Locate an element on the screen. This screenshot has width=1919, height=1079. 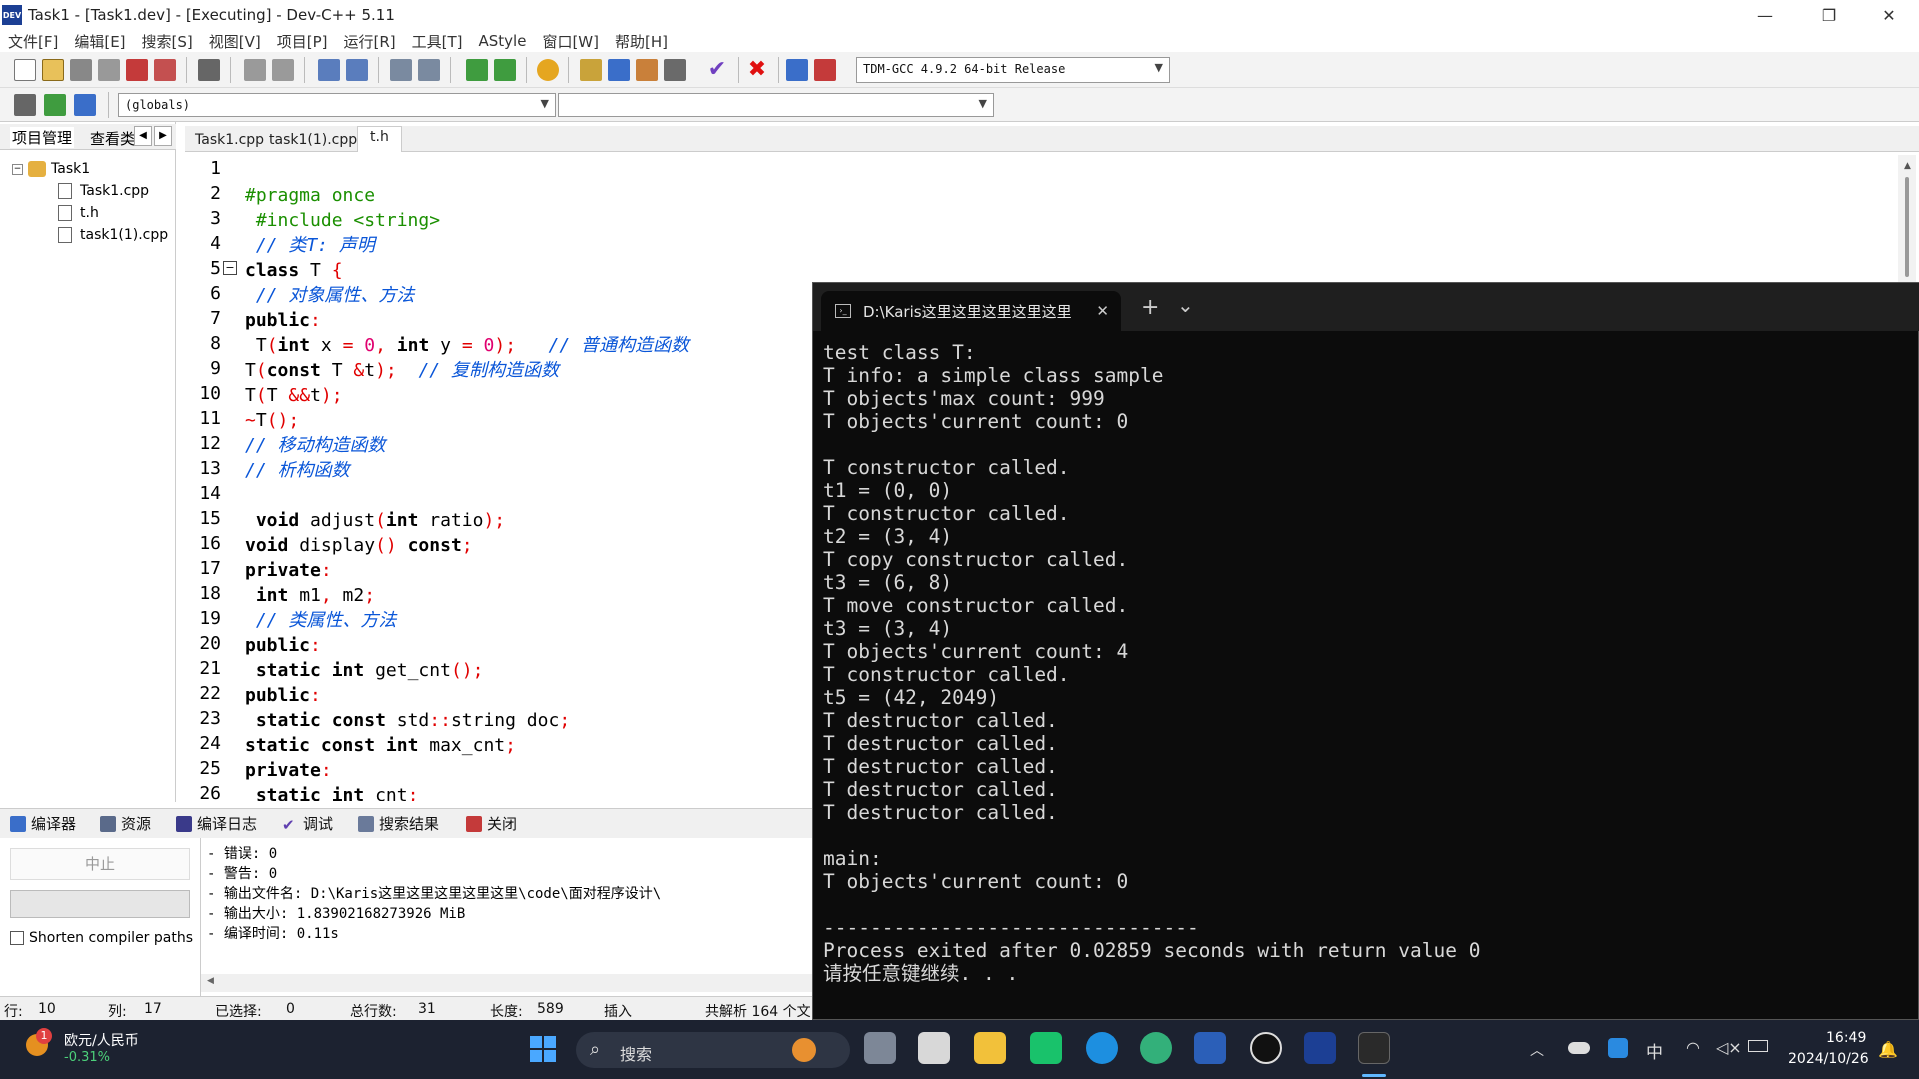
task-view-icon is located at coordinates (880, 1048).